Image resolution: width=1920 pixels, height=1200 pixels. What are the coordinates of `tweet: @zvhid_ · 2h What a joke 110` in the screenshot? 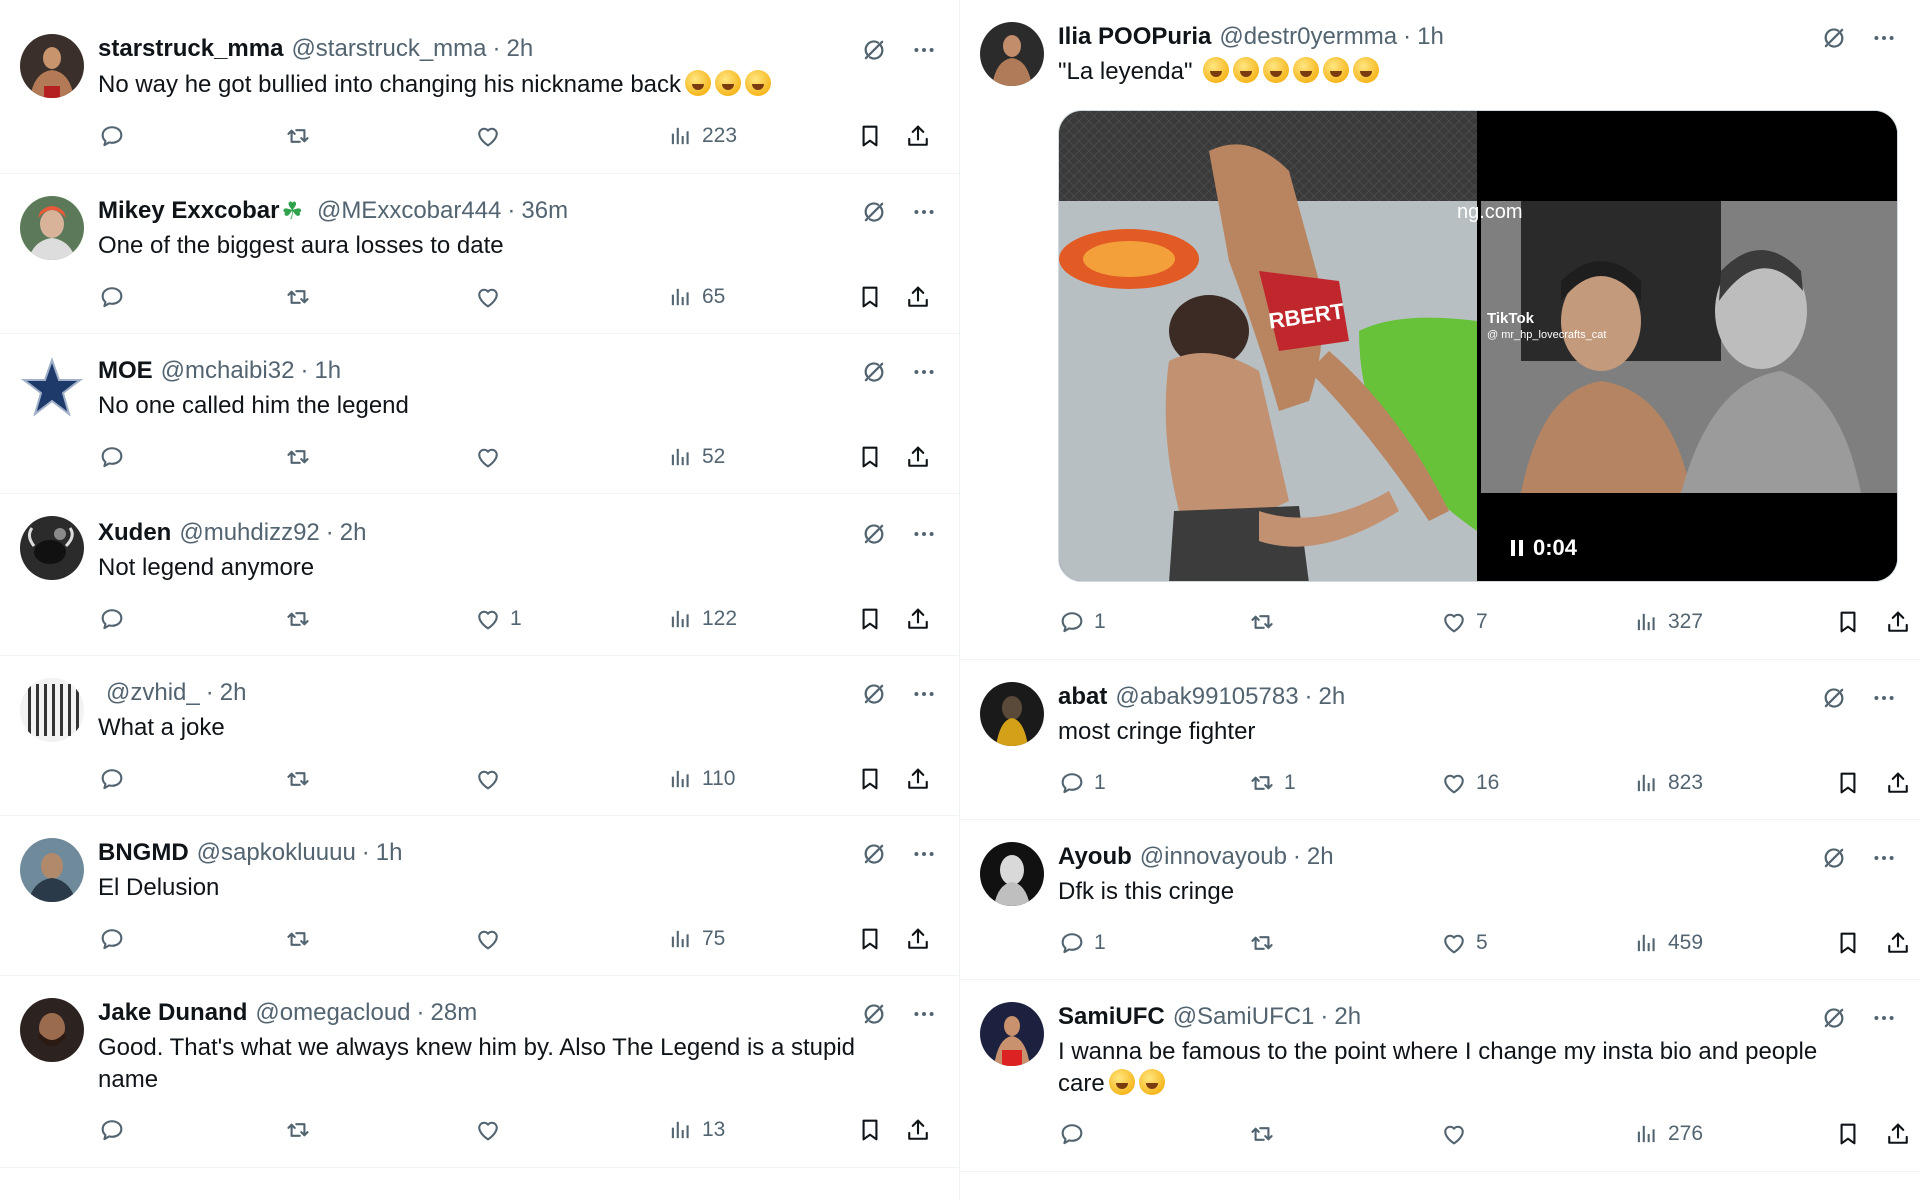 It's located at (480, 736).